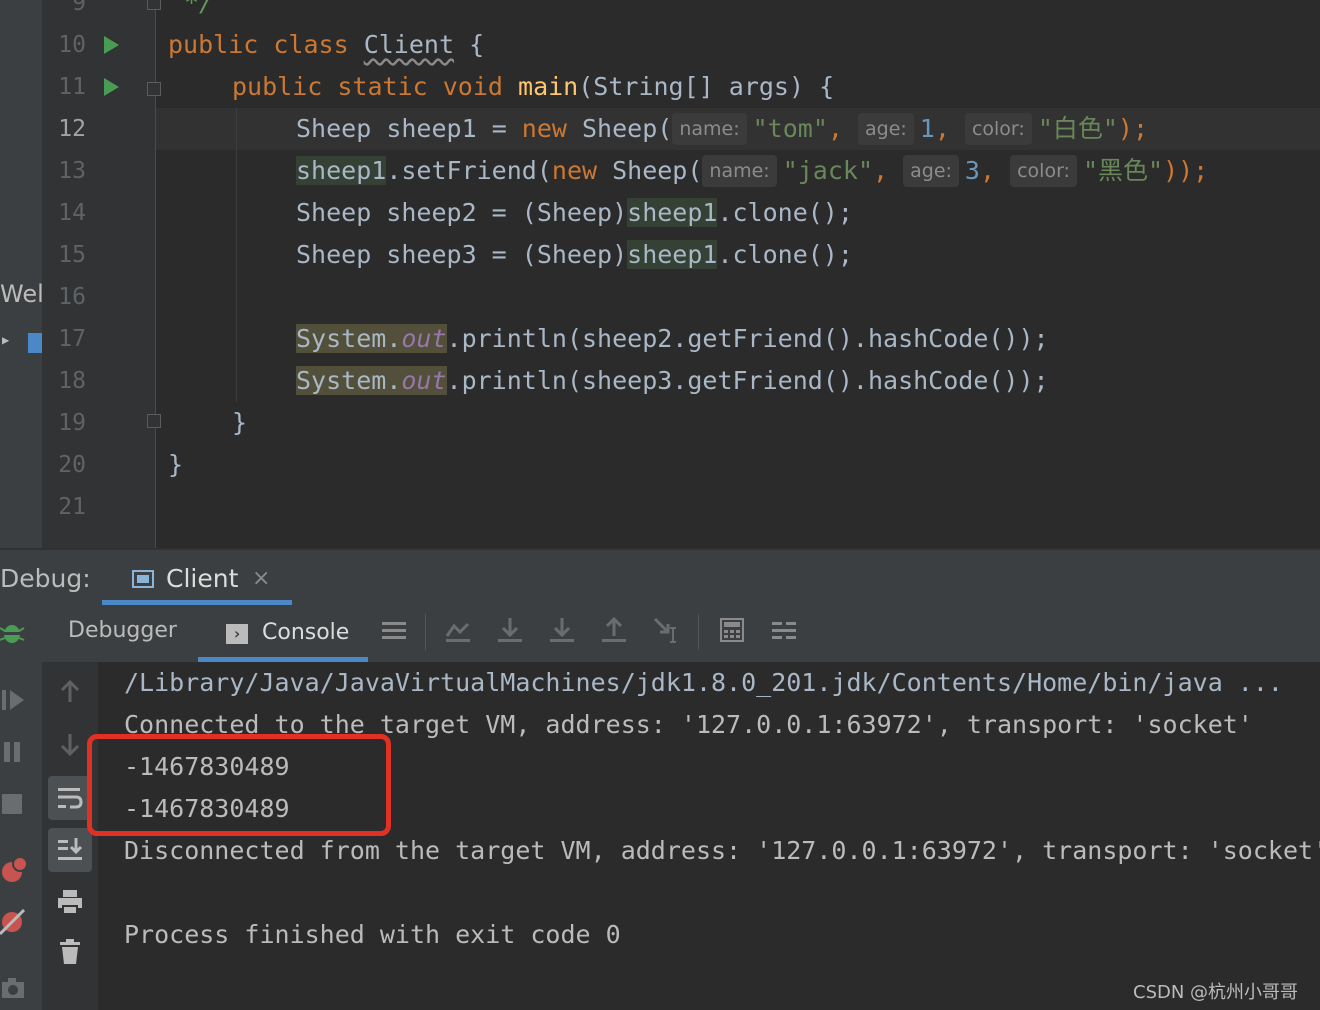 The height and width of the screenshot is (1010, 1320). Describe the element at coordinates (72, 507) in the screenshot. I see `line-number: 21` at that location.